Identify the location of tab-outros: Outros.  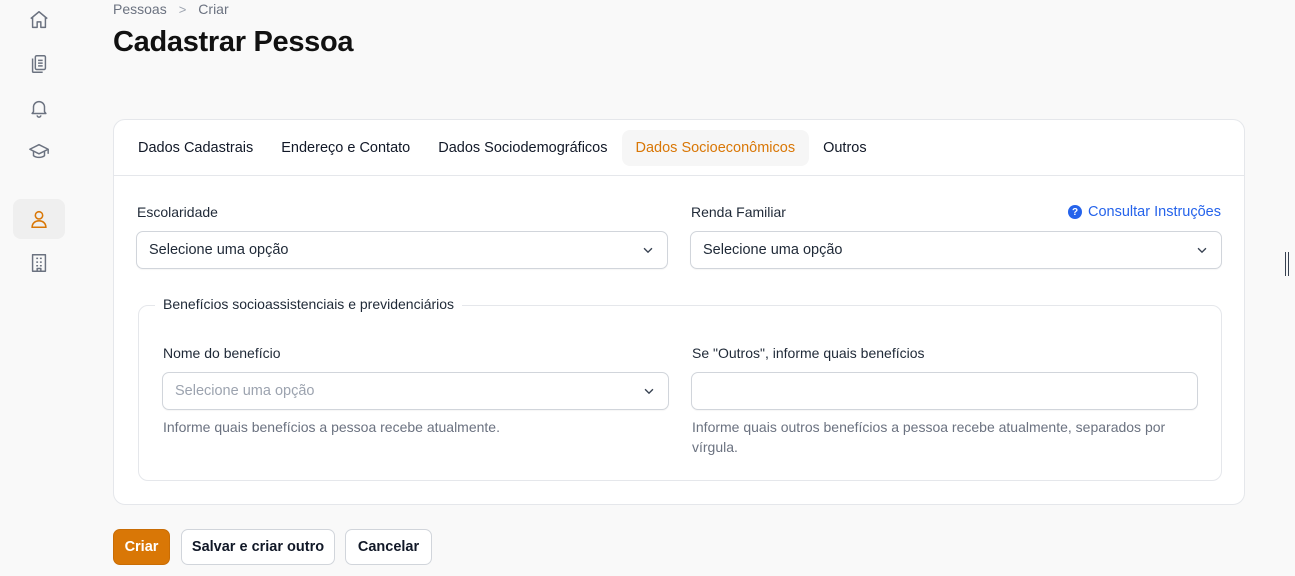
(845, 148).